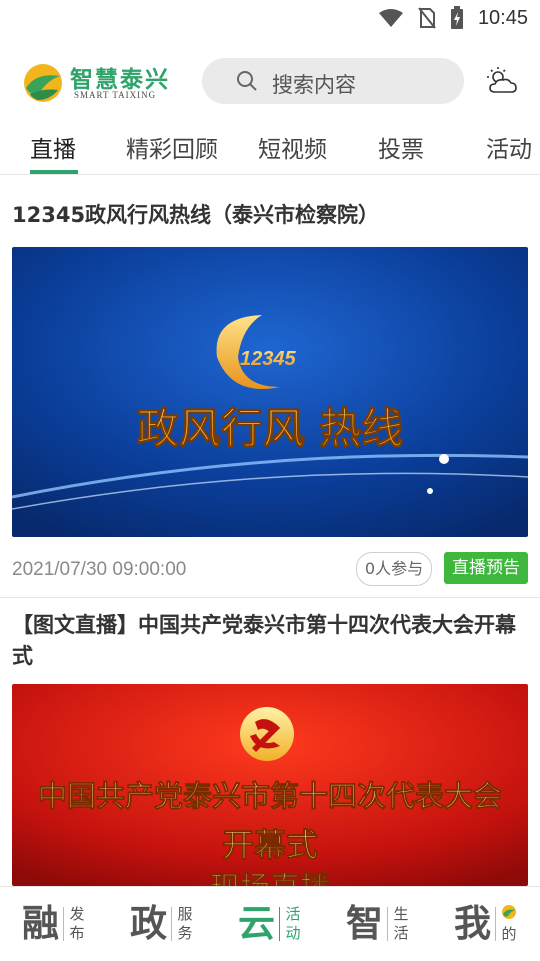  I want to click on search-placeholder: 搜索内容, so click(314, 85).